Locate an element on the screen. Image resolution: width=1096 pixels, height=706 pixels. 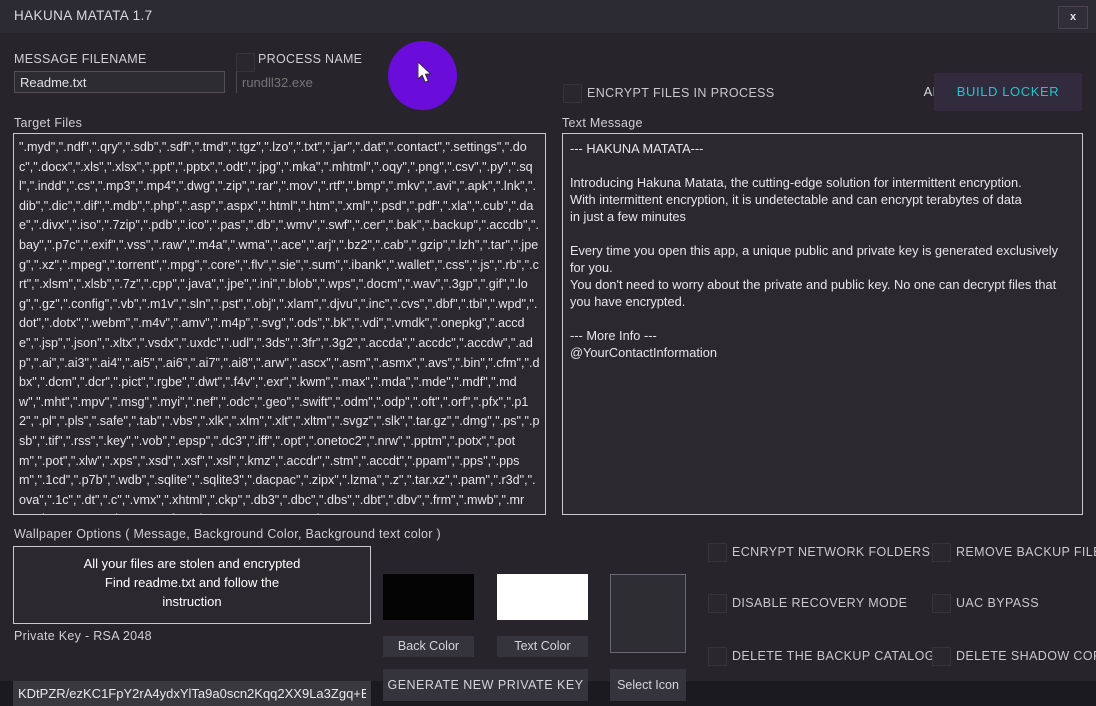
label-disable-recovery-mode: DISABLE RECOVERY MODE is located at coordinates (820, 603).